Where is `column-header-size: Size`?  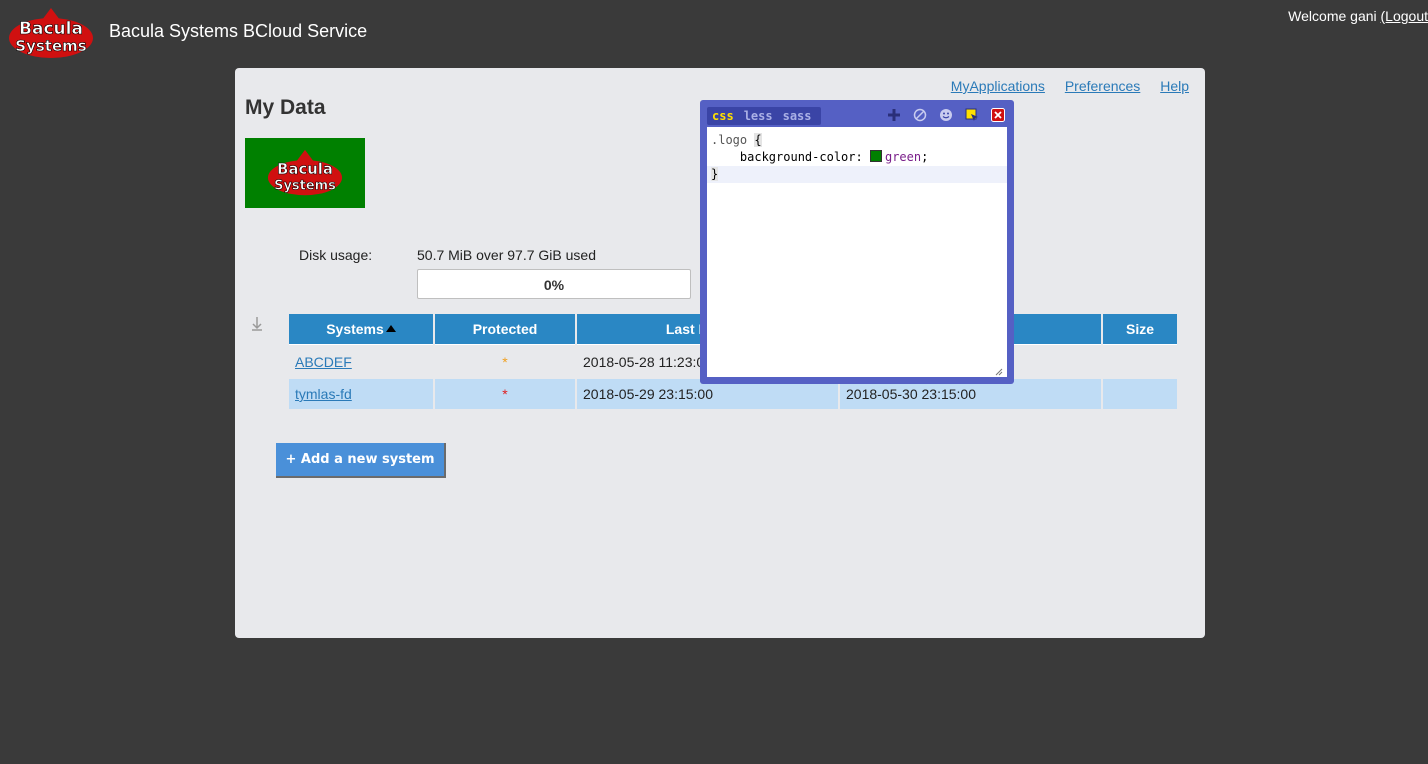 column-header-size: Size is located at coordinates (1140, 329).